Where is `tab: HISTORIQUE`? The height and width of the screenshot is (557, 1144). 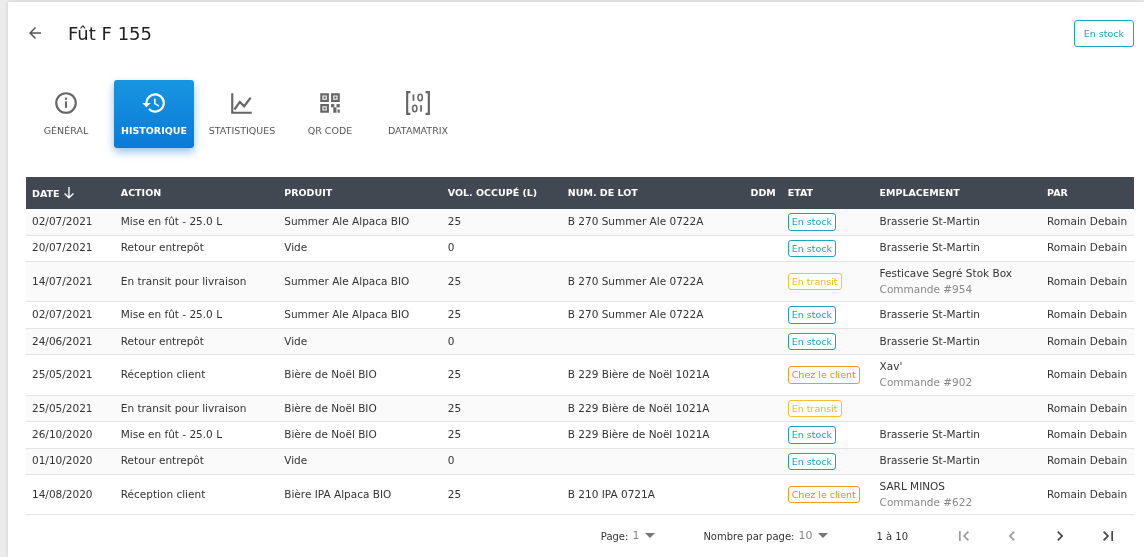 tab: HISTORIQUE is located at coordinates (154, 113).